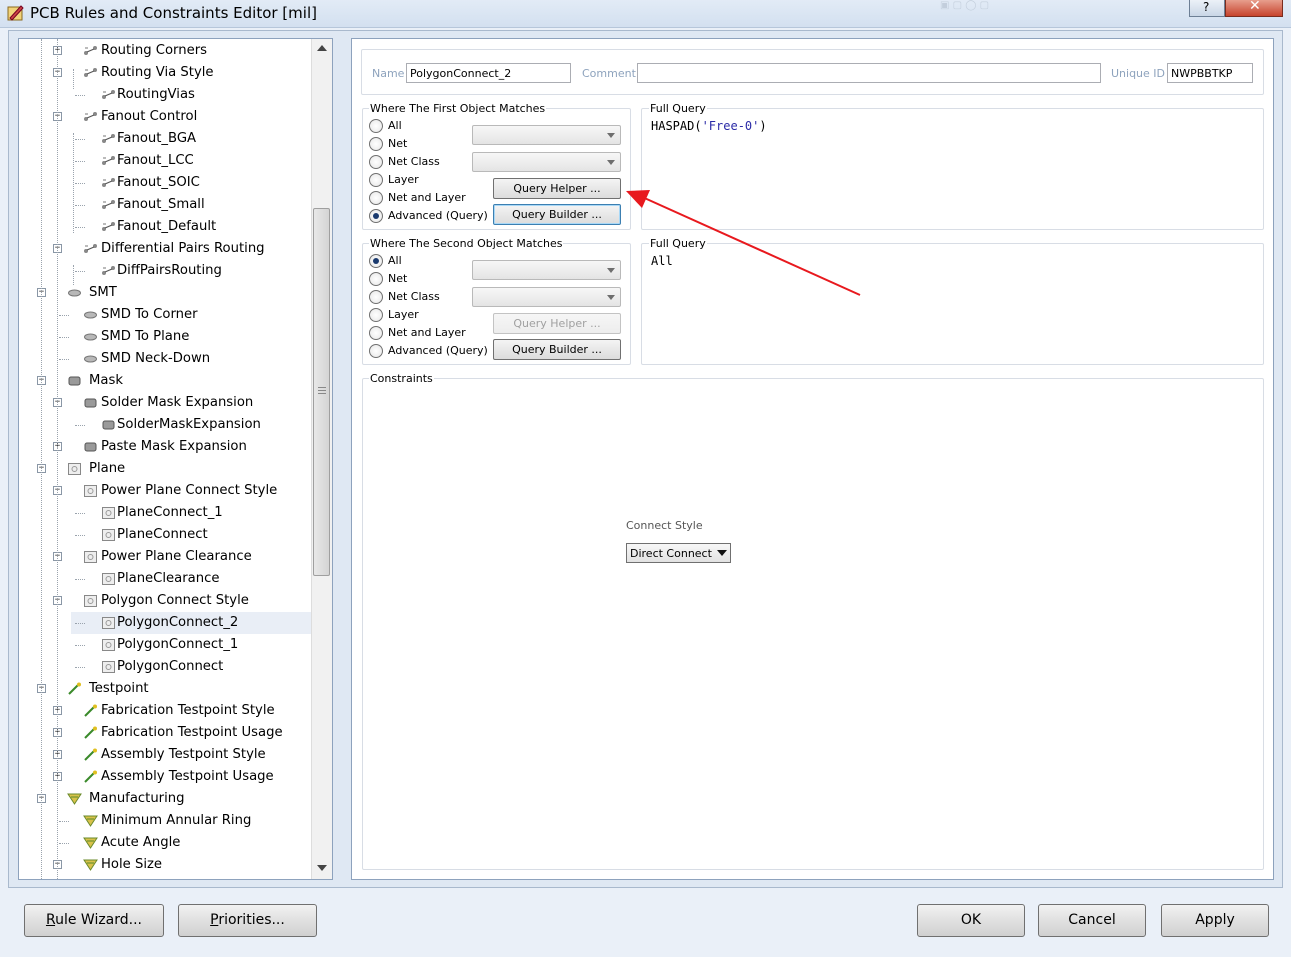  What do you see at coordinates (488, 73) in the screenshot?
I see `rule-name-input: PolygonConnect_2` at bounding box center [488, 73].